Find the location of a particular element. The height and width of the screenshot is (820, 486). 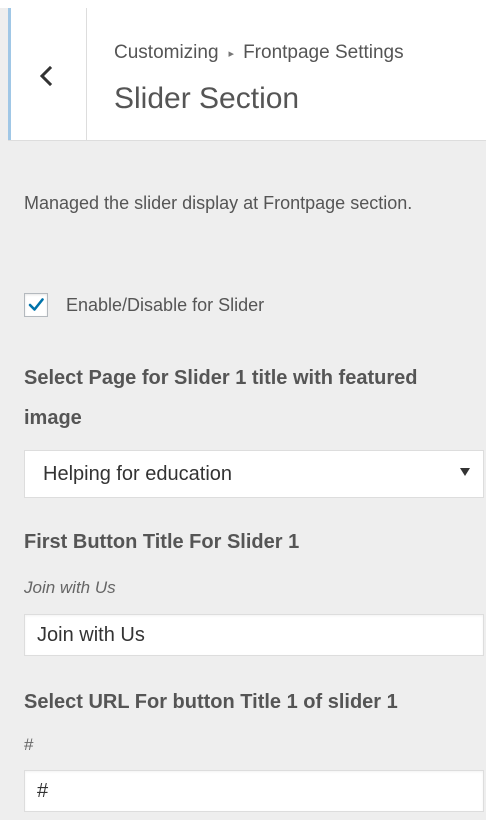

section-title: Slider Section is located at coordinates (207, 98).